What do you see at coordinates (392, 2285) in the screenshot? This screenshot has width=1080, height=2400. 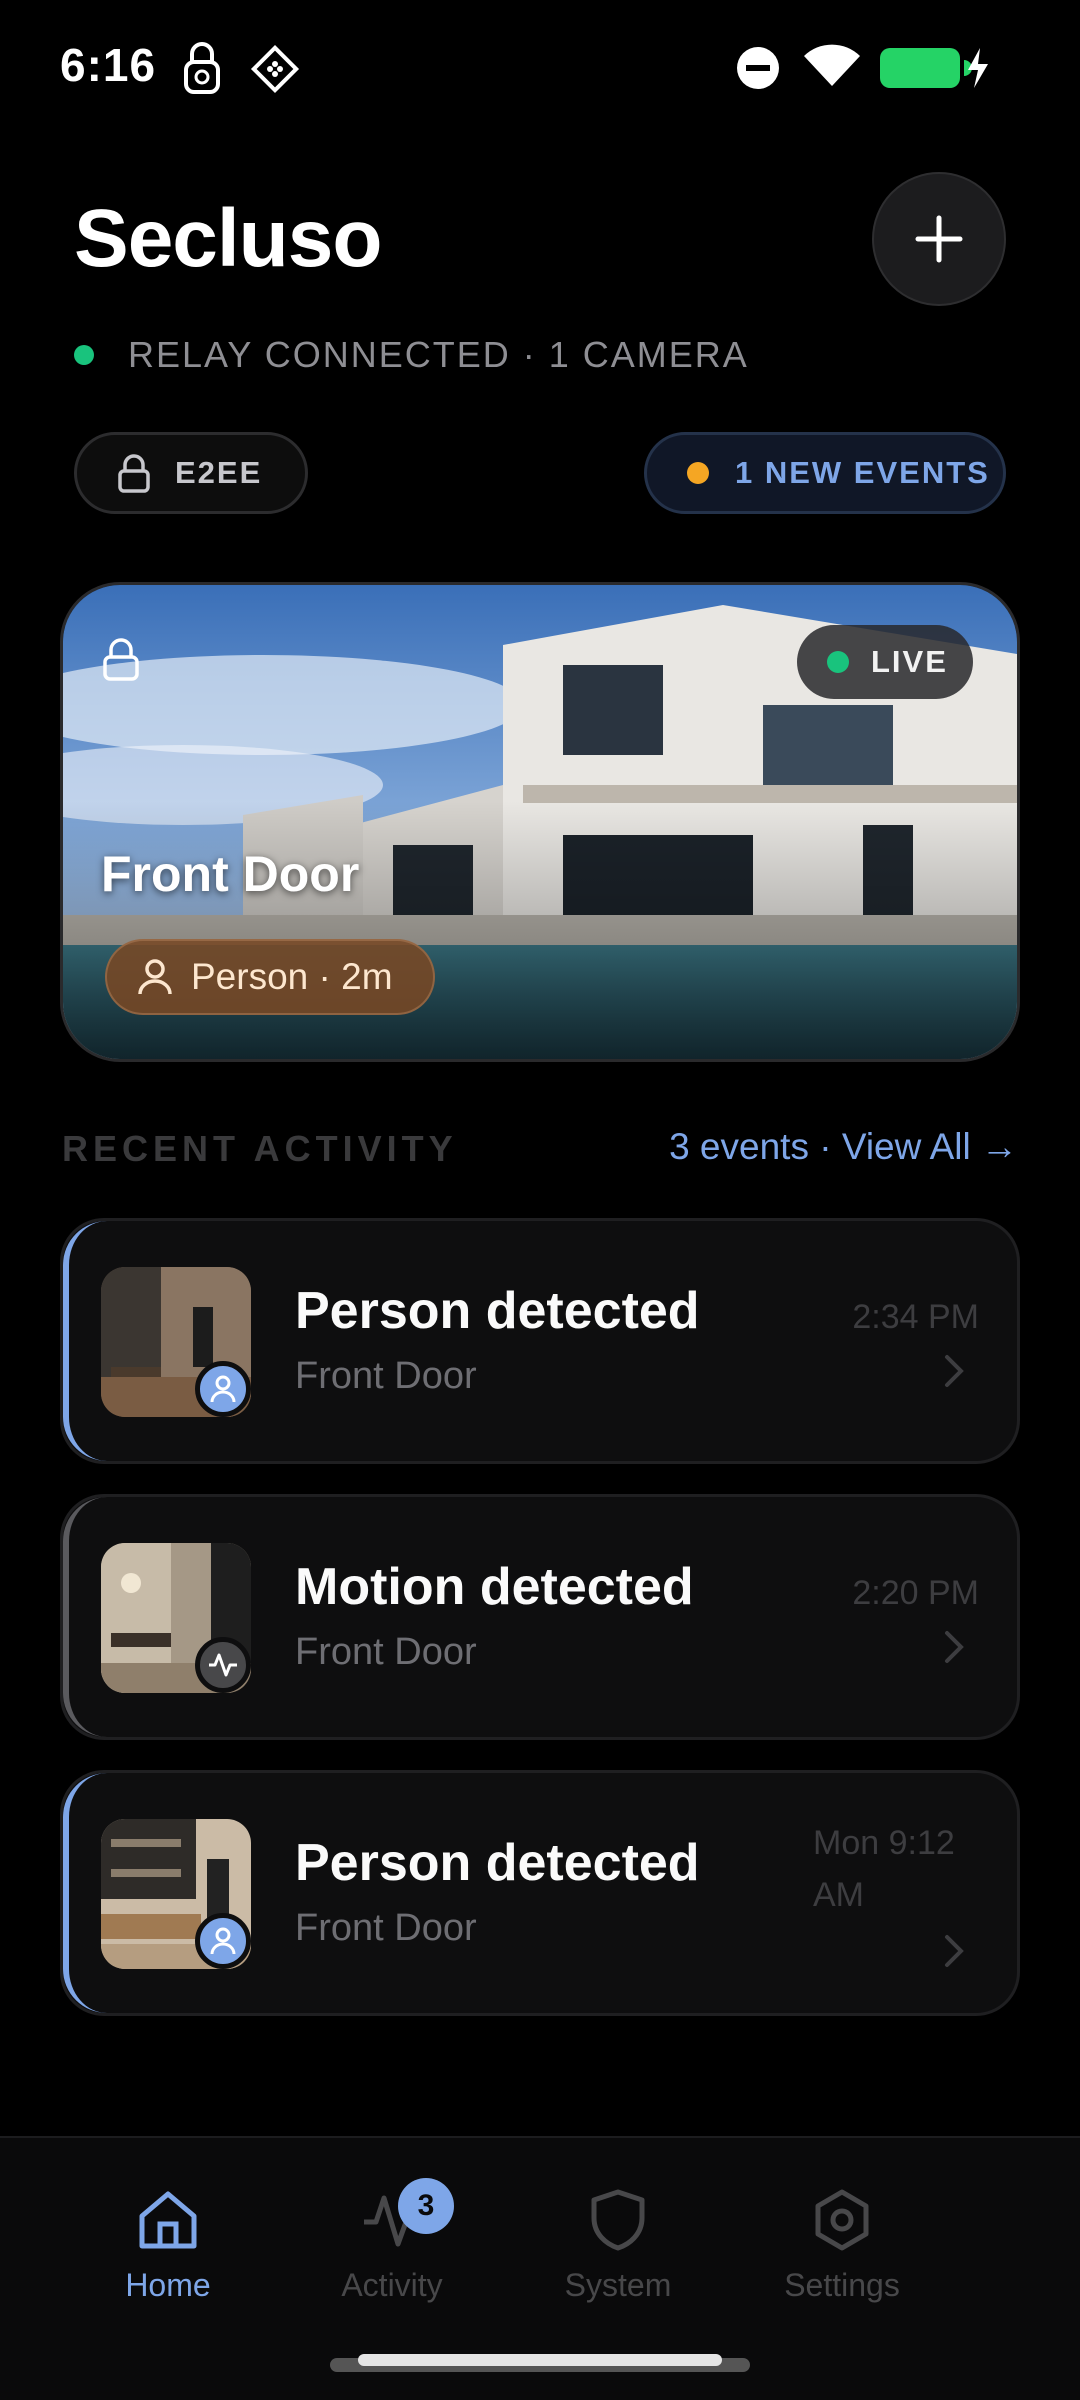 I see `nav-activity-label: Activity` at bounding box center [392, 2285].